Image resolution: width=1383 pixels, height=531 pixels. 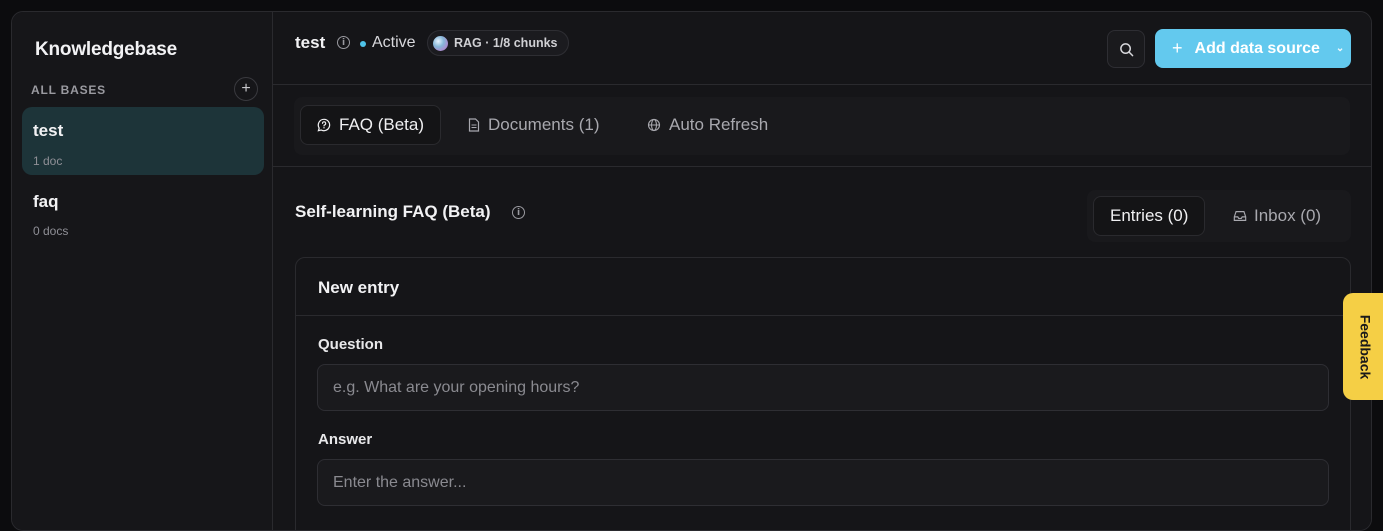 I want to click on answer-input, so click(x=823, y=482).